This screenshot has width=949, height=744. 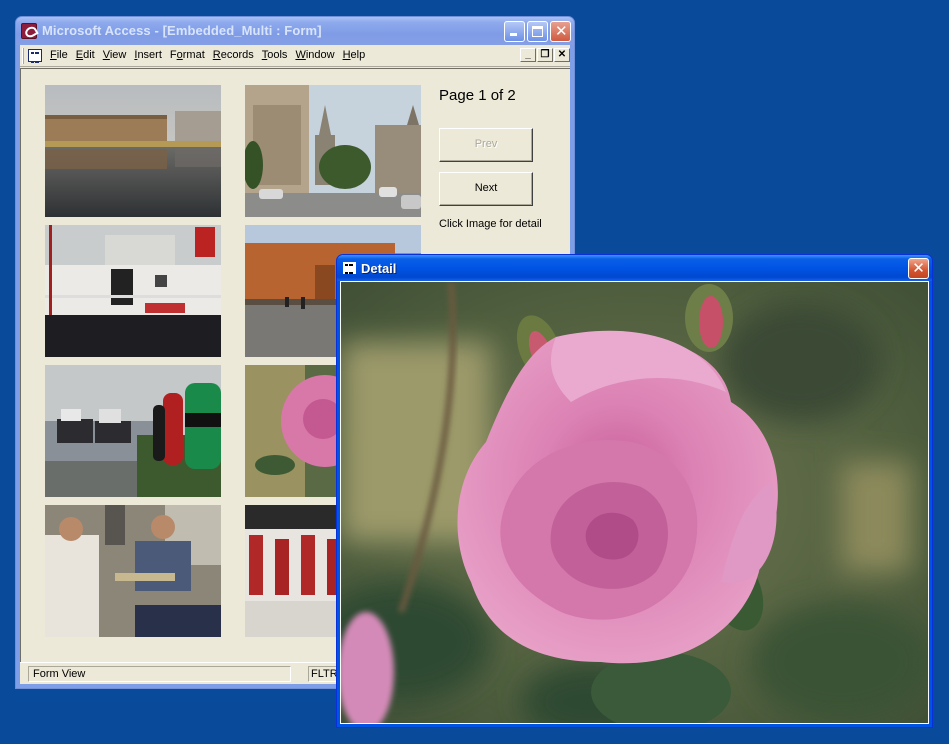 I want to click on menu-help: Help, so click(x=354, y=55).